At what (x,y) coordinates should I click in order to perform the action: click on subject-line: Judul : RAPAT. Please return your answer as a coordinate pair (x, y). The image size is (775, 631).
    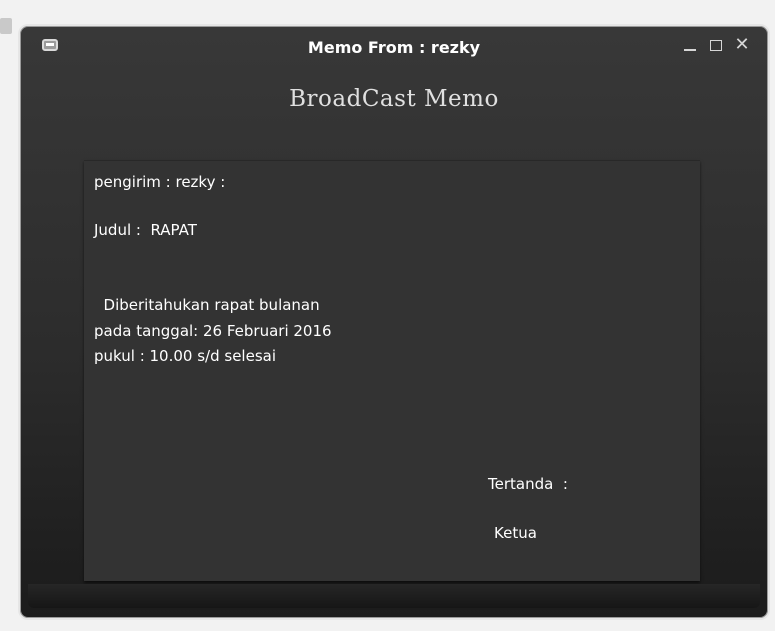
    Looking at the image, I should click on (145, 230).